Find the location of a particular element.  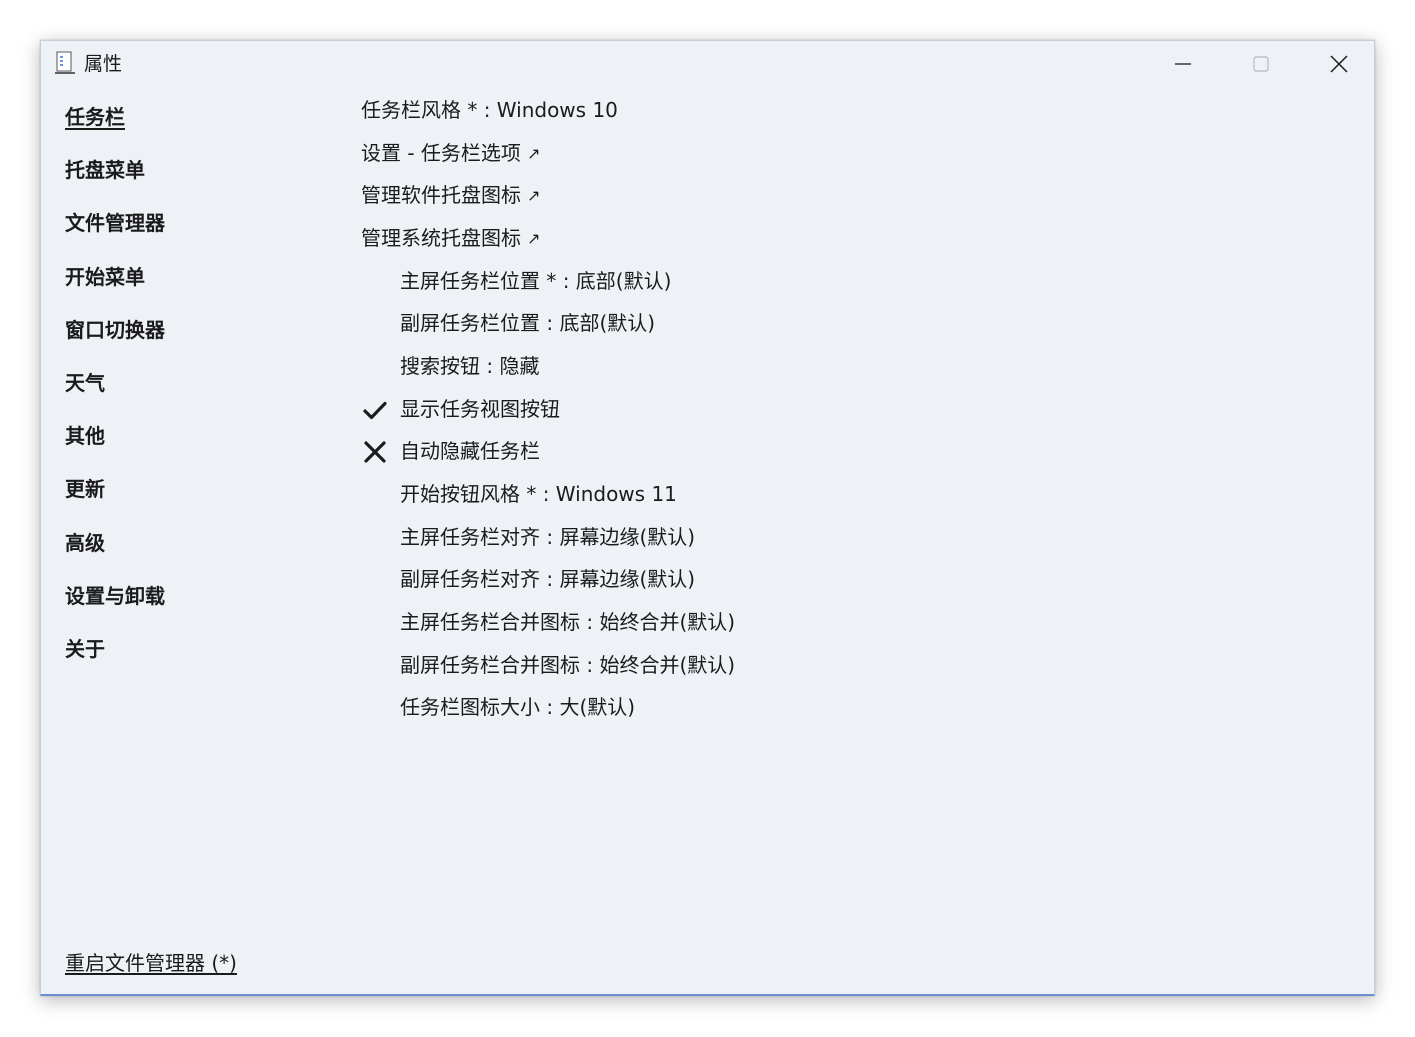

close-button is located at coordinates (1339, 64).